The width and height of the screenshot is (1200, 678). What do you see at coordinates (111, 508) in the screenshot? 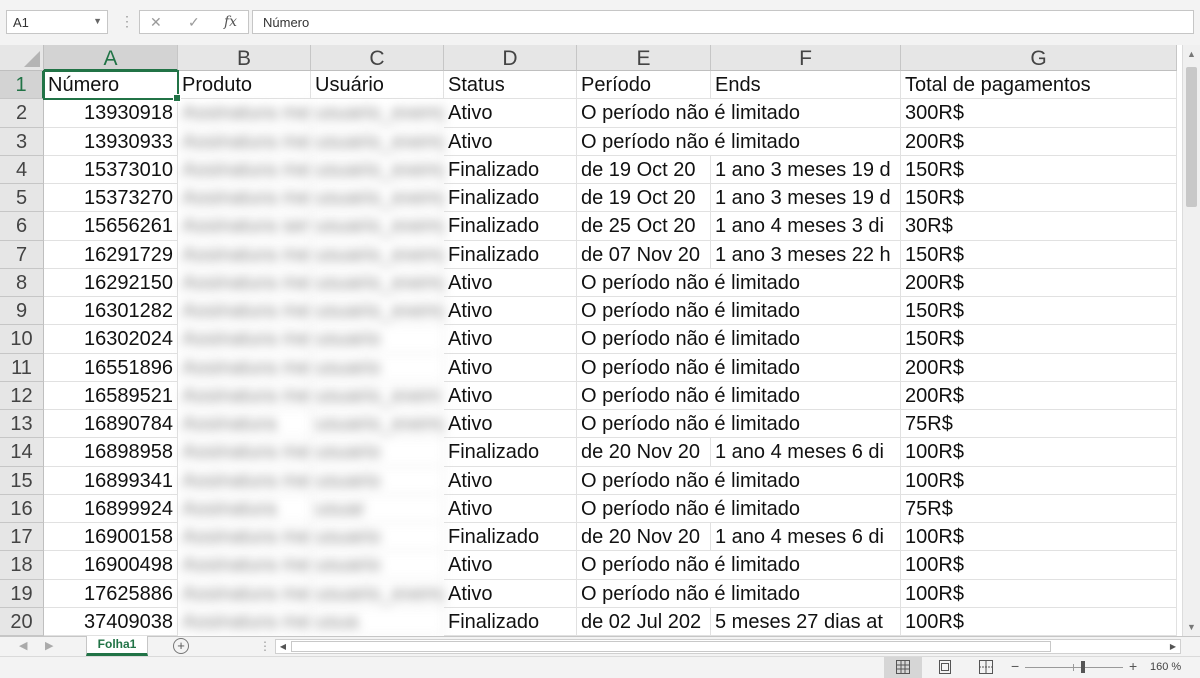
I see `cell-a16: 16899924` at bounding box center [111, 508].